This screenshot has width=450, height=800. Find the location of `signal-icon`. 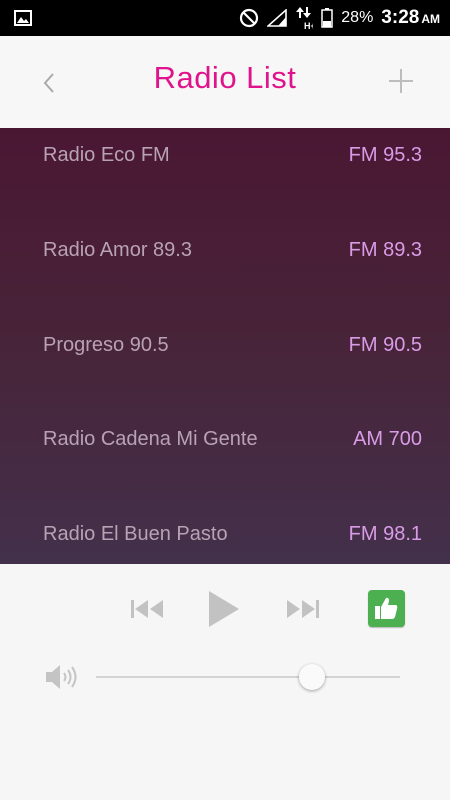

signal-icon is located at coordinates (277, 18).